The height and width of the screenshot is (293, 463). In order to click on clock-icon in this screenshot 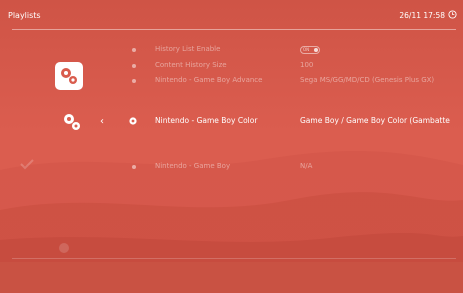, I will do `click(452, 14)`.